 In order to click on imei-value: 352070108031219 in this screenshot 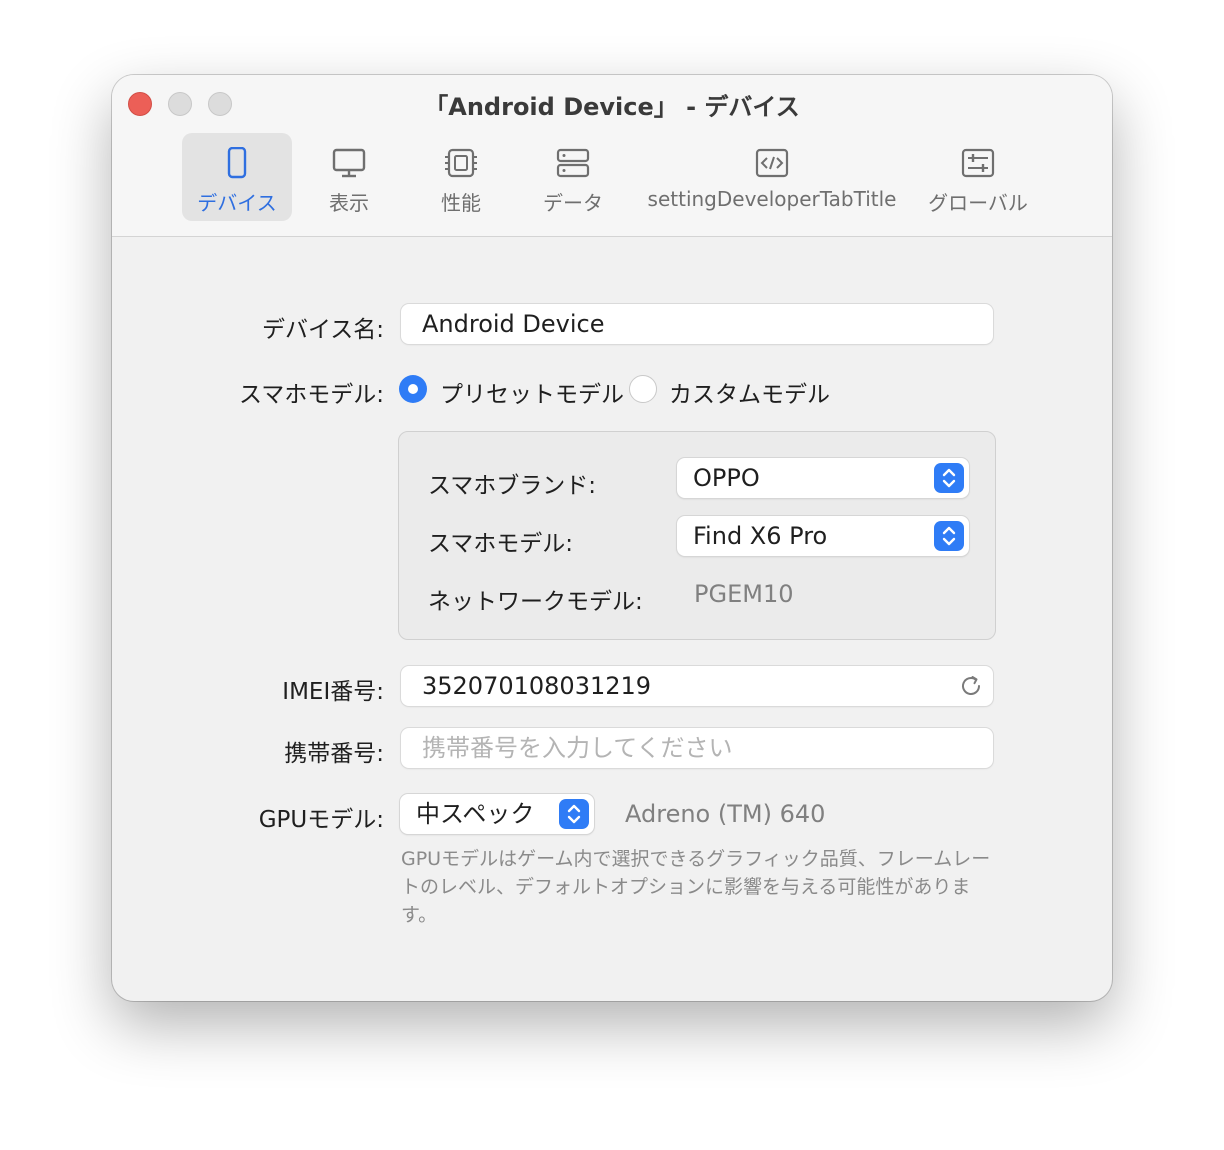, I will do `click(537, 686)`.